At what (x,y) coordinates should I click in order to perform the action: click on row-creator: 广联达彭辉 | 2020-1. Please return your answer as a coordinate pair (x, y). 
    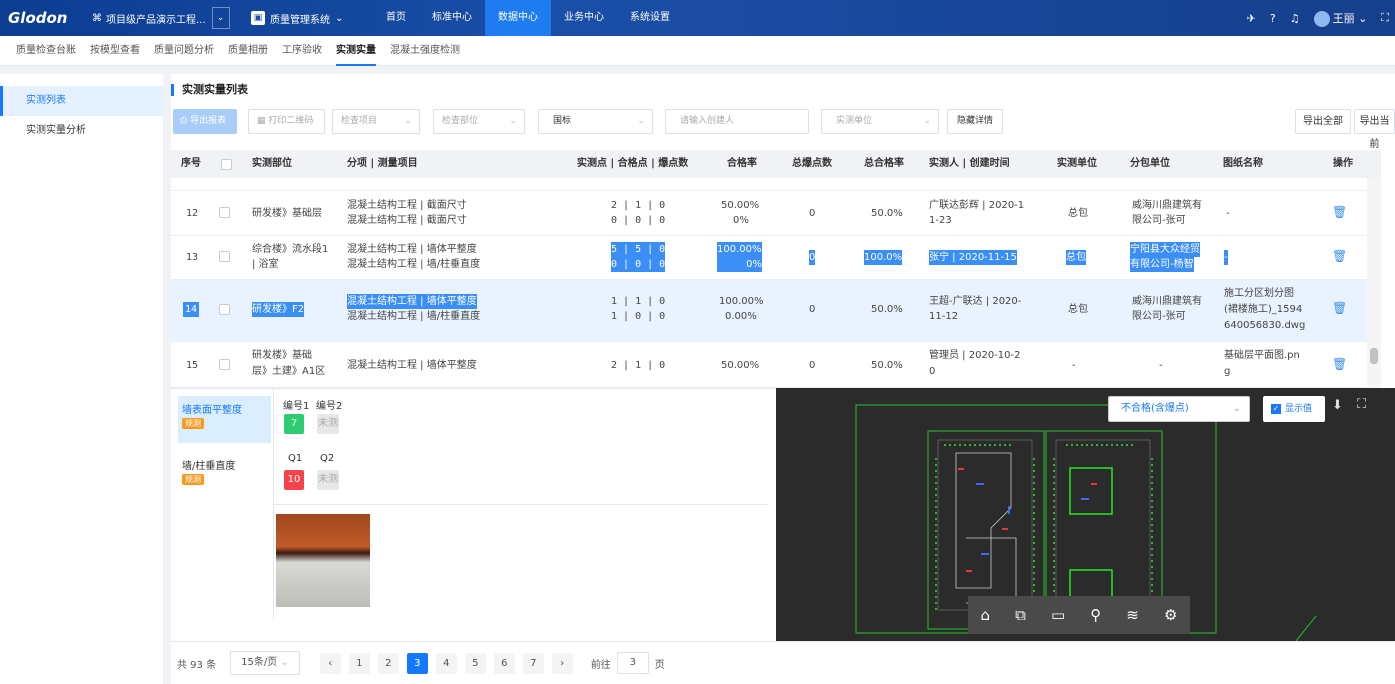
    Looking at the image, I should click on (977, 205).